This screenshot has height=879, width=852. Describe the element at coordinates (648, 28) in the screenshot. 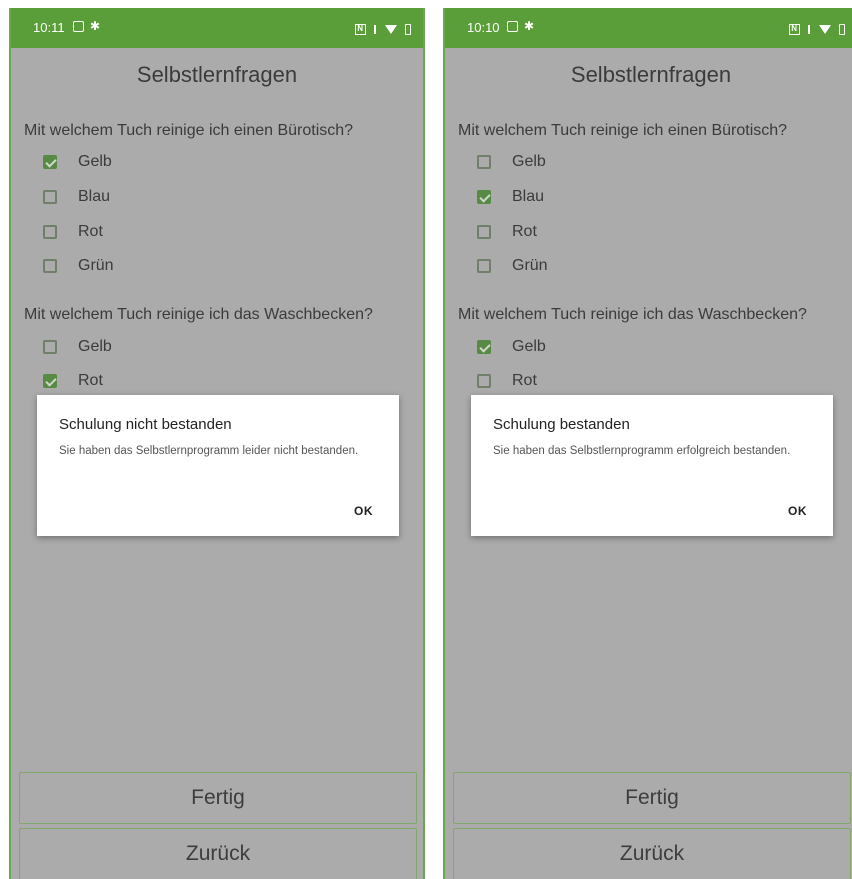

I see `status-bar: 10:10 ✱ N` at that location.